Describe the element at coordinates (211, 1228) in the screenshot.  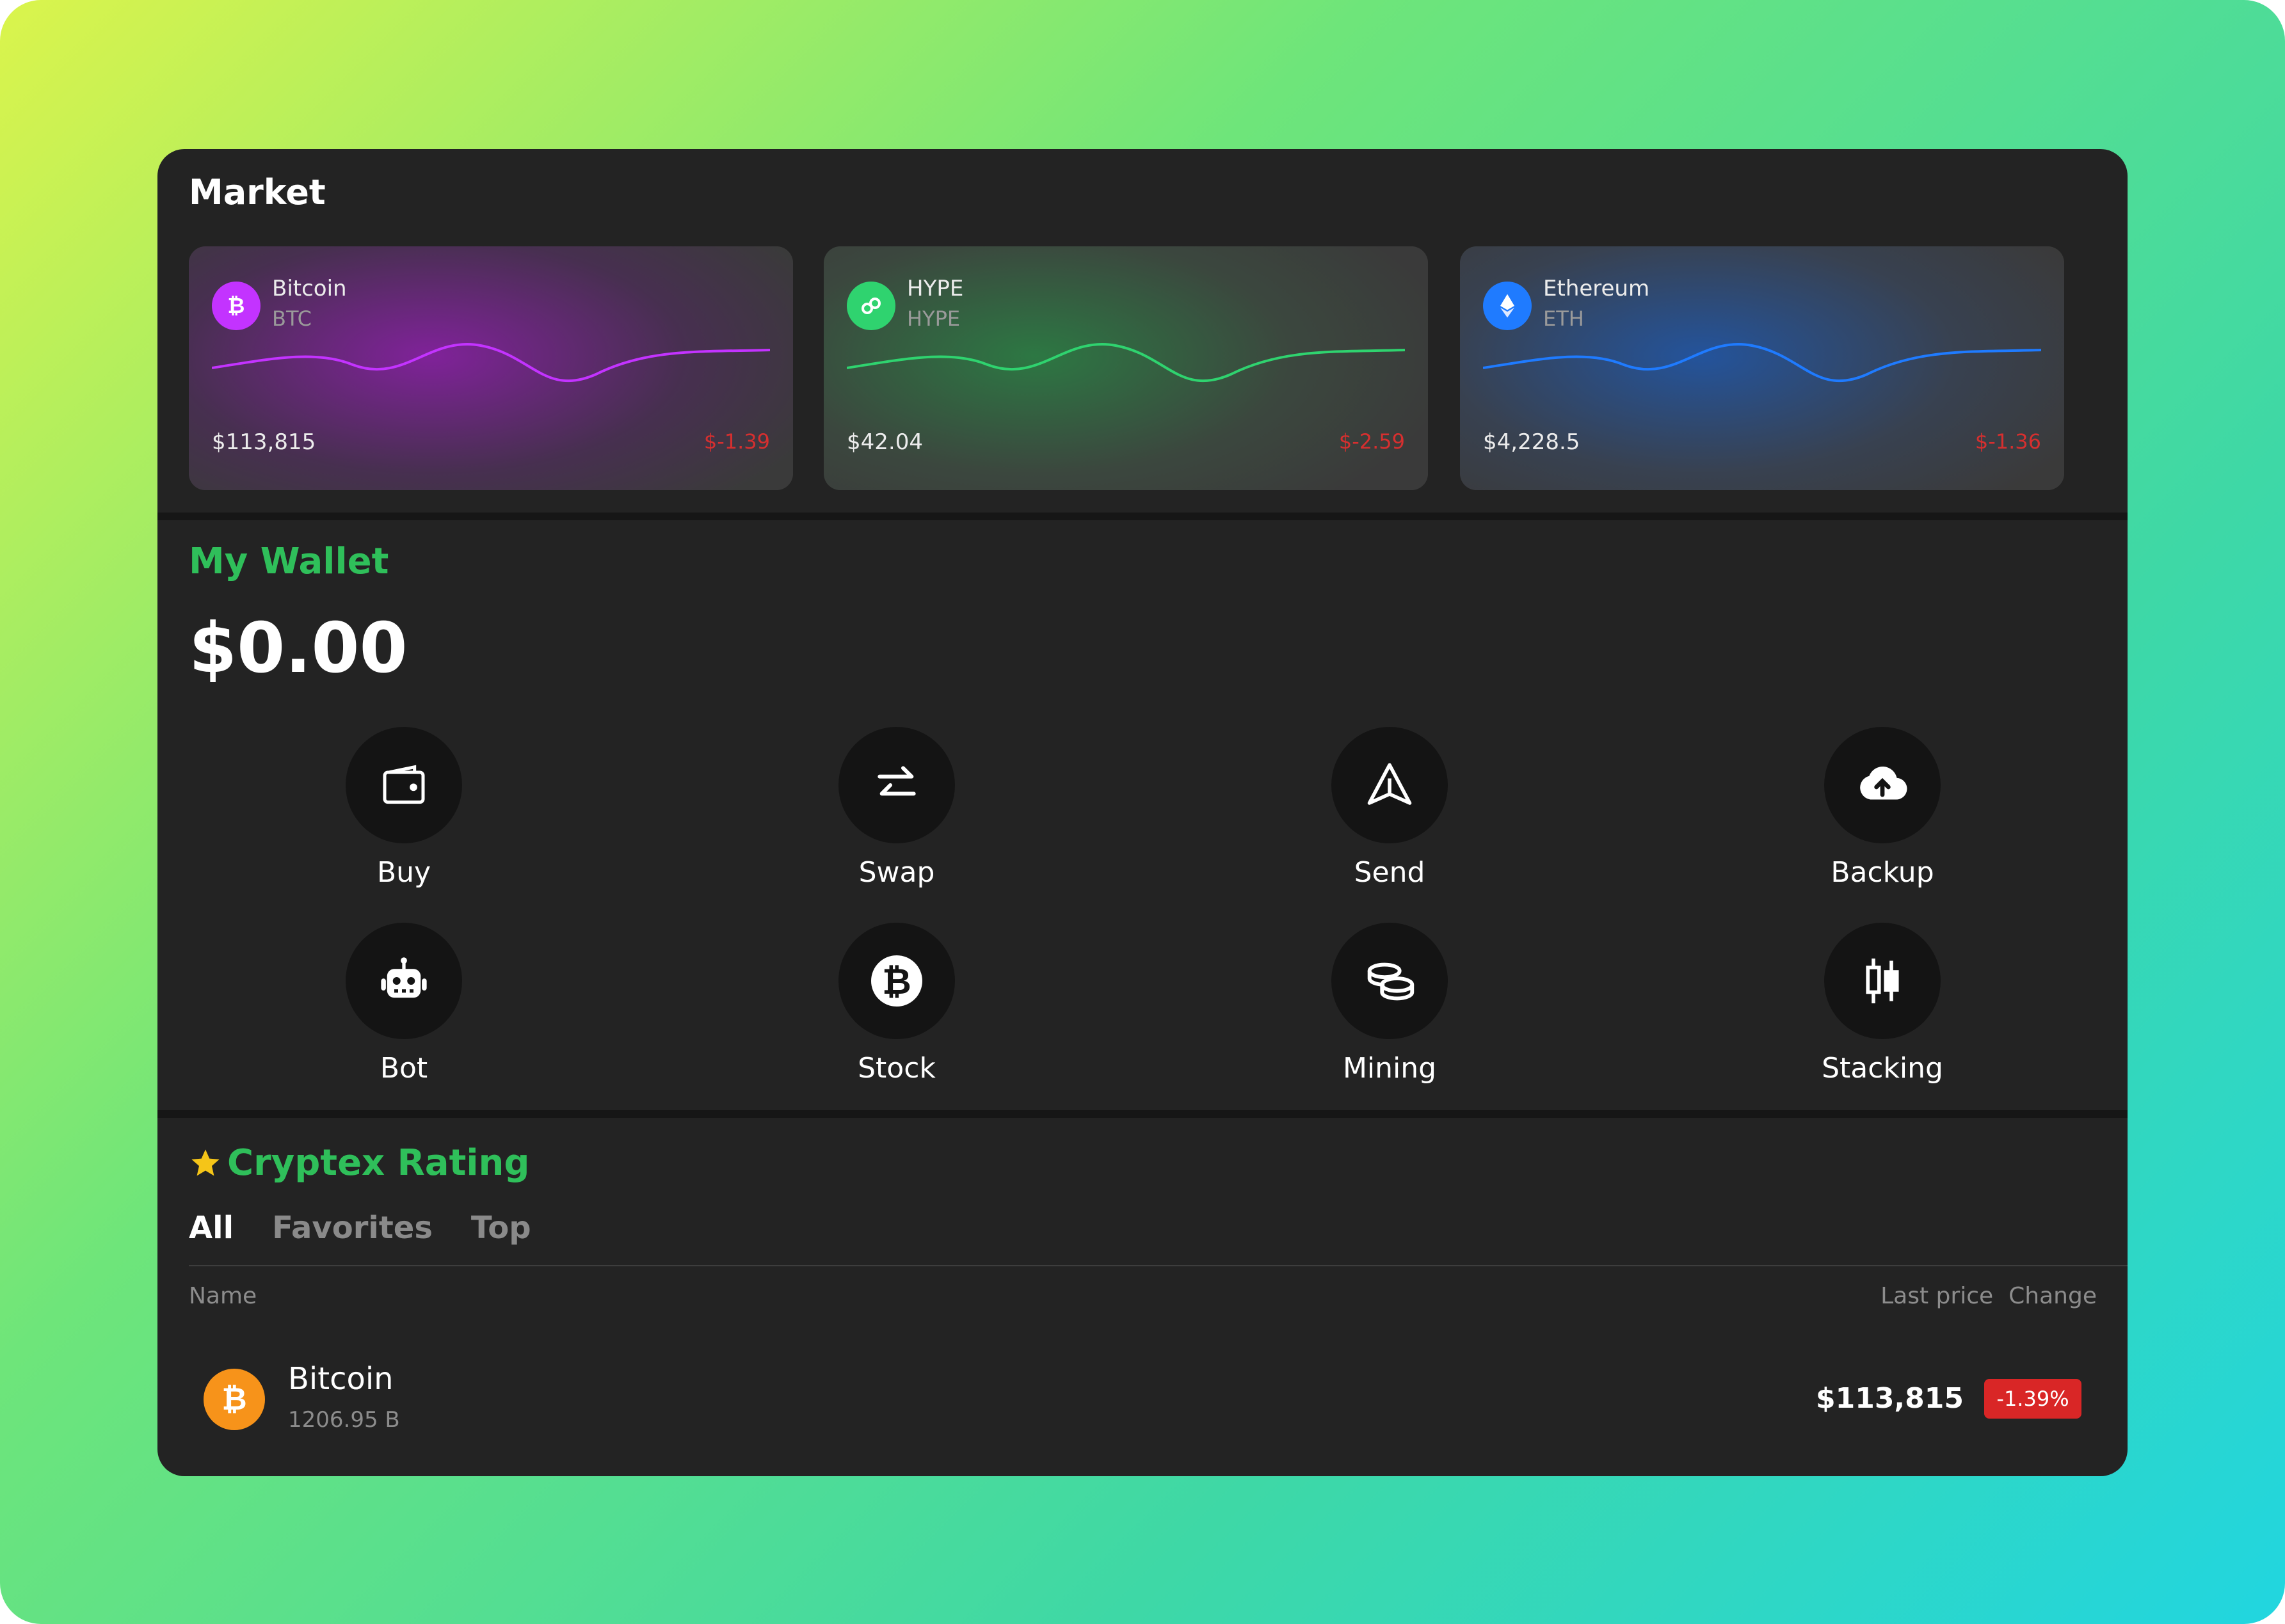
I see `tab-all: All` at that location.